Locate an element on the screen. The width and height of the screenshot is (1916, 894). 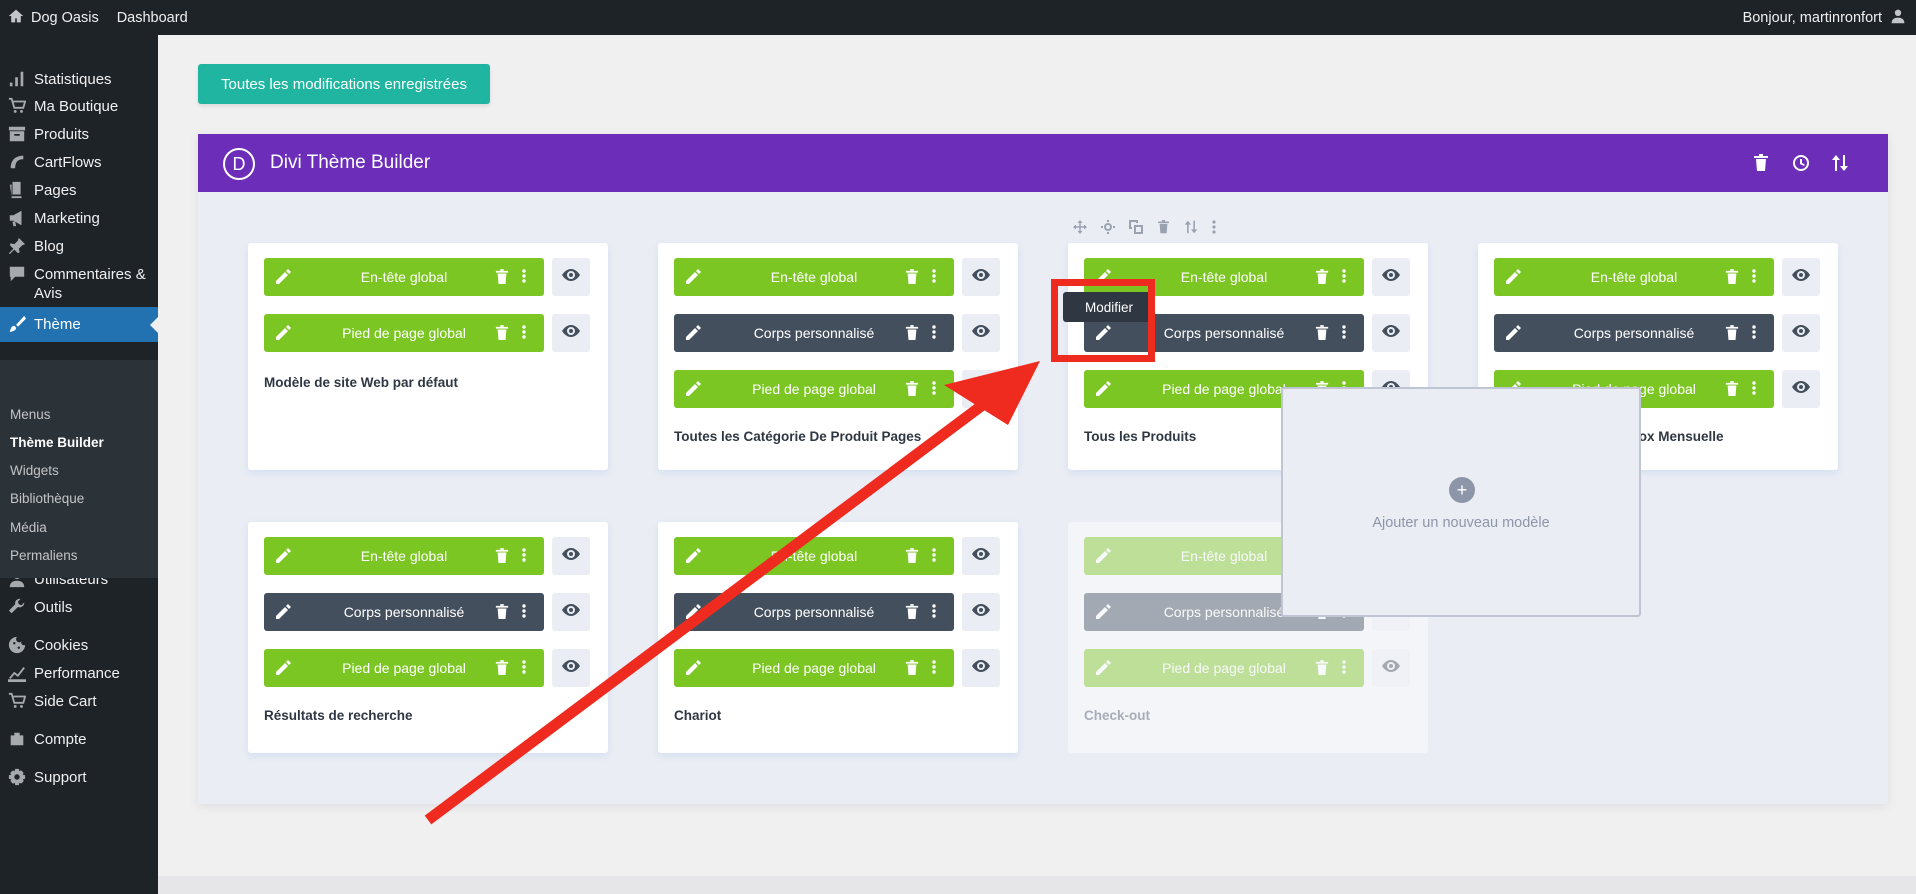
sidebar-item-support: Support is located at coordinates (79, 777).